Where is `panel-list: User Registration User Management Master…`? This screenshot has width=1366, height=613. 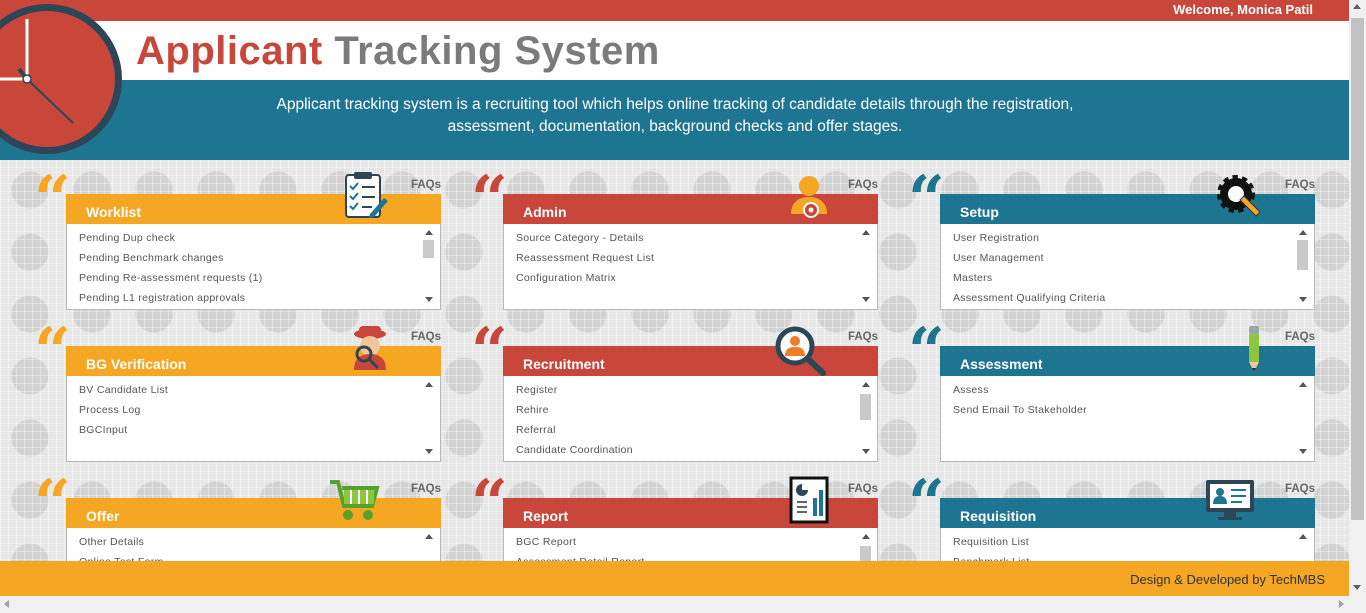
panel-list: User Registration User Management Master… is located at coordinates (1127, 267).